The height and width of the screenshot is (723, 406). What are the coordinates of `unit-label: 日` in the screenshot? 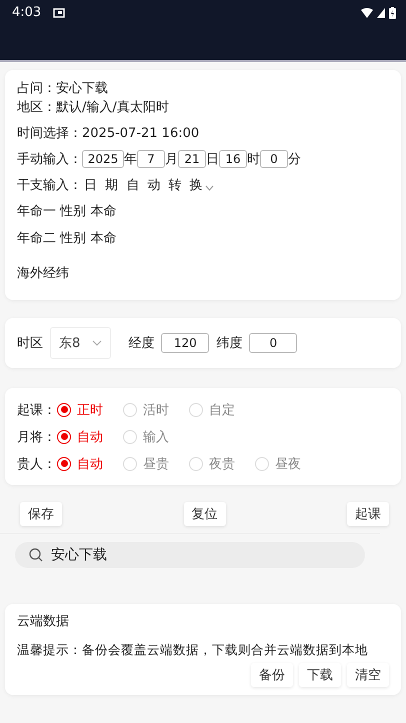 It's located at (212, 159).